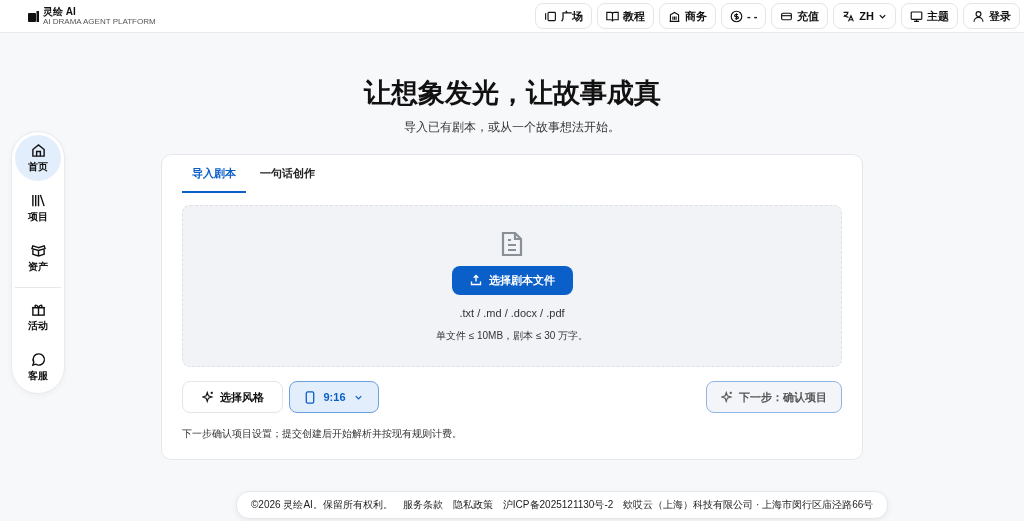  Describe the element at coordinates (512, 312) in the screenshot. I see `file-formats: .txt / .md / .docx / .pdf` at that location.